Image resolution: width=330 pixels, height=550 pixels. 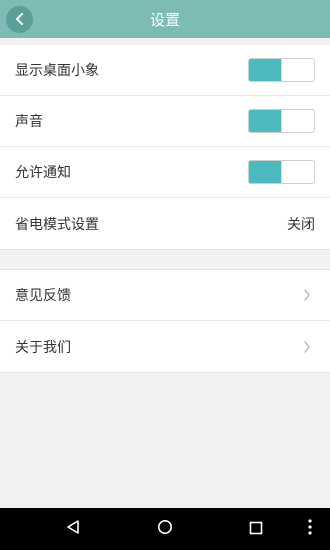 What do you see at coordinates (43, 173) in the screenshot?
I see `setting-label: 允许通知` at bounding box center [43, 173].